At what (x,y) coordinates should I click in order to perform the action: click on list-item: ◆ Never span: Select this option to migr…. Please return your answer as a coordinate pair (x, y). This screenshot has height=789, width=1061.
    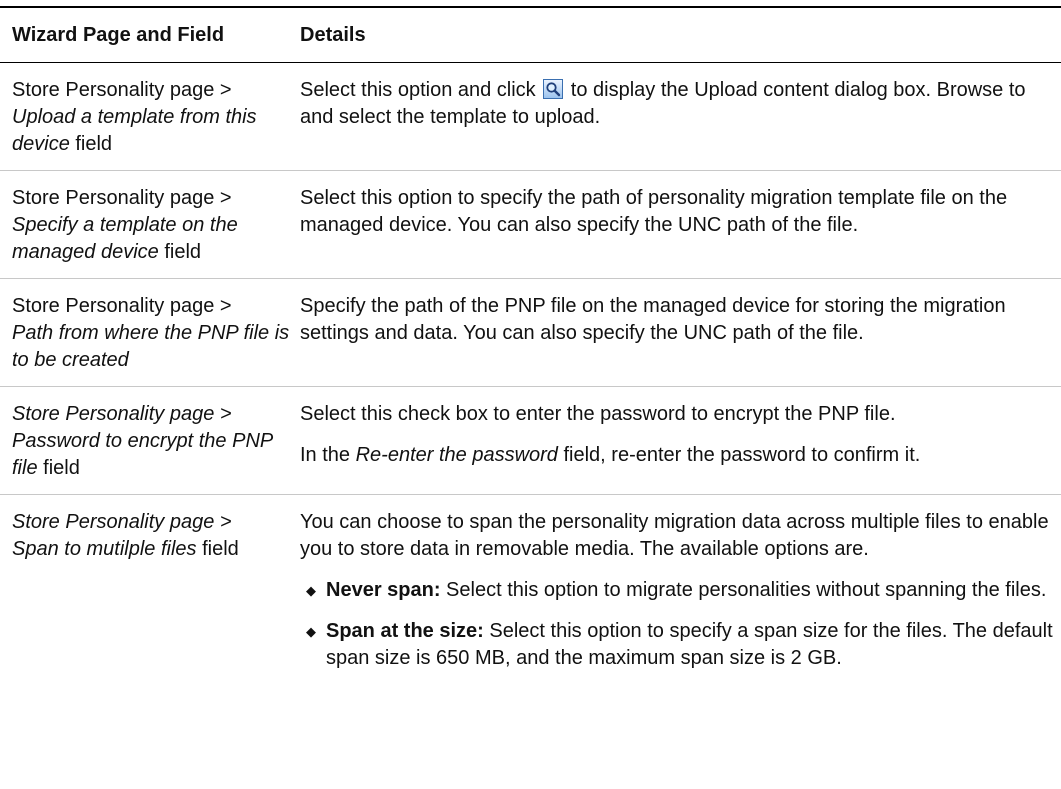
    Looking at the image, I should click on (676, 590).